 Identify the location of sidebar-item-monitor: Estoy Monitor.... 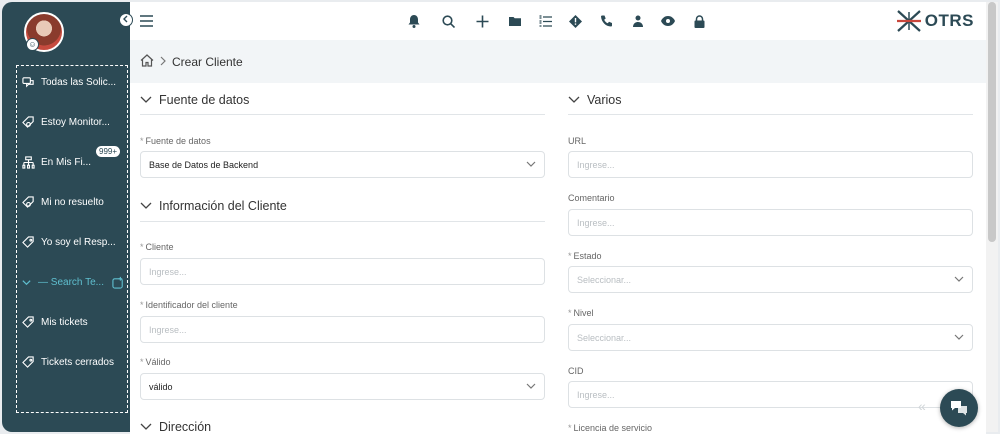
(73, 122).